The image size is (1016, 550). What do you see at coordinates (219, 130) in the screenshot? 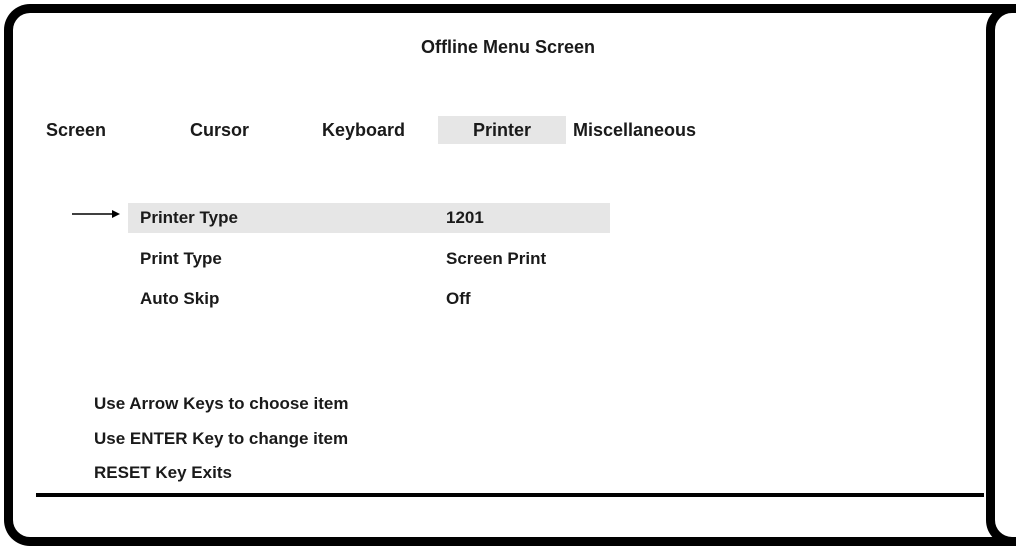
I see `tab-cursor: Cursor` at bounding box center [219, 130].